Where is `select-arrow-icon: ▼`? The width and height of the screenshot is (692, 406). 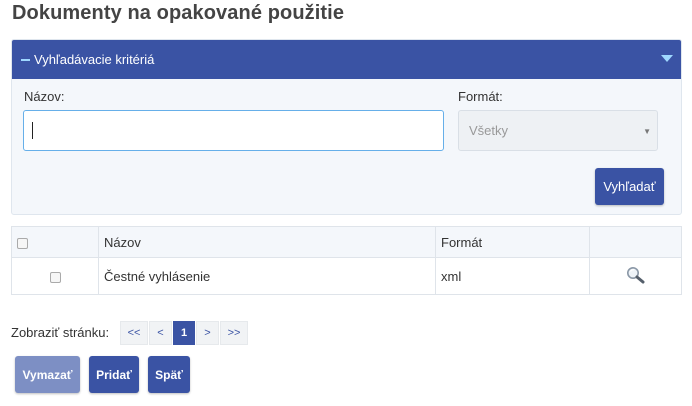 select-arrow-icon: ▼ is located at coordinates (647, 131).